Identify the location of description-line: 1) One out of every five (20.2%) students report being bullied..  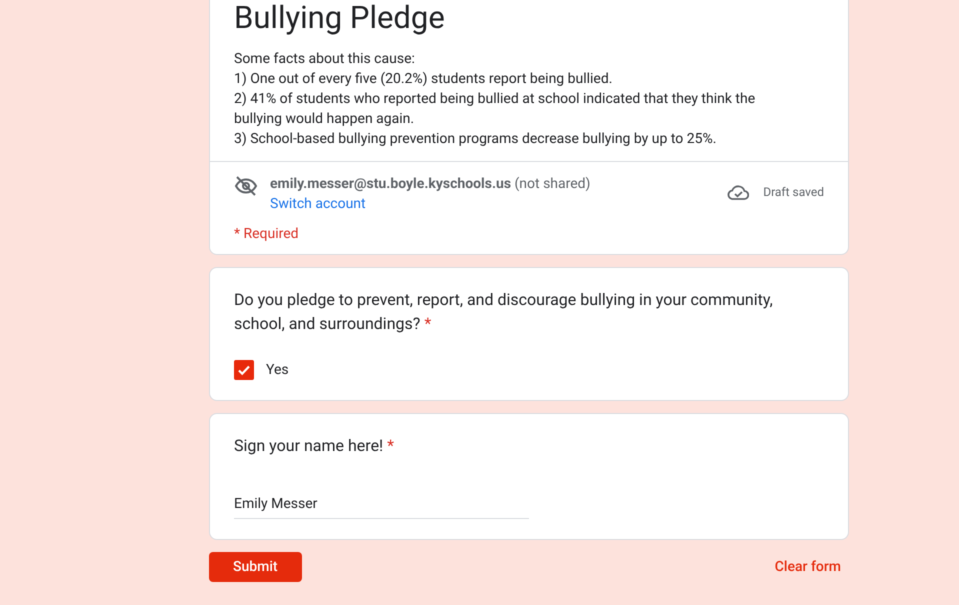
(424, 79).